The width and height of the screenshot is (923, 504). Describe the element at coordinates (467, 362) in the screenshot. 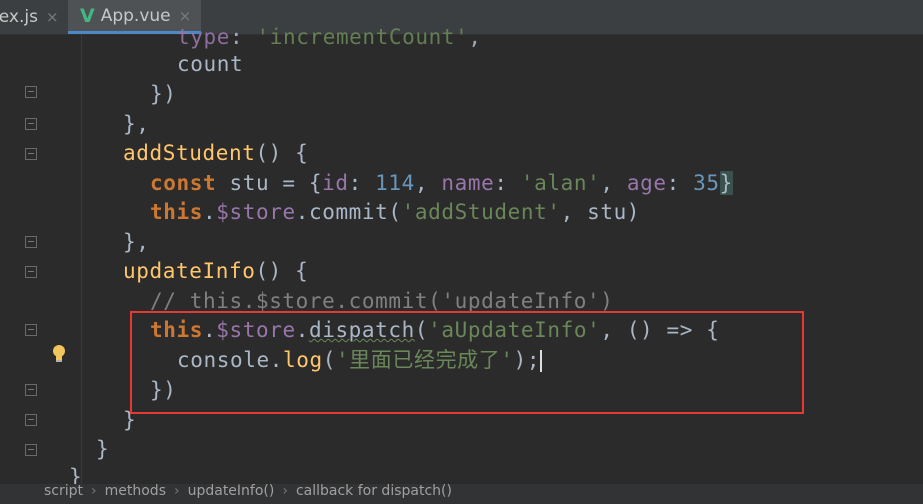

I see `annotation-highlight-box` at that location.